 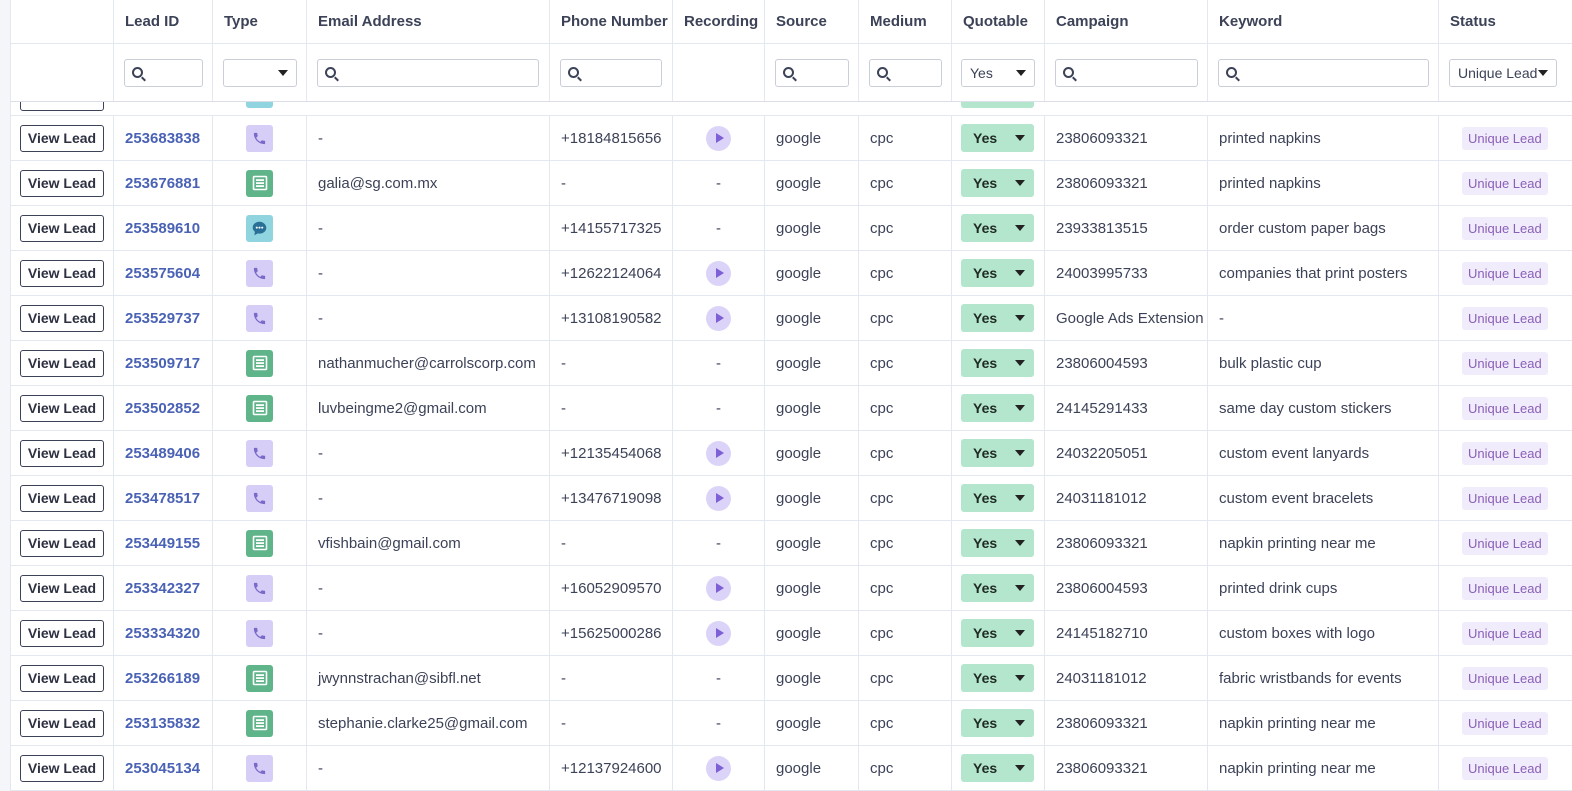 I want to click on campaign-filter-input, so click(x=1126, y=72).